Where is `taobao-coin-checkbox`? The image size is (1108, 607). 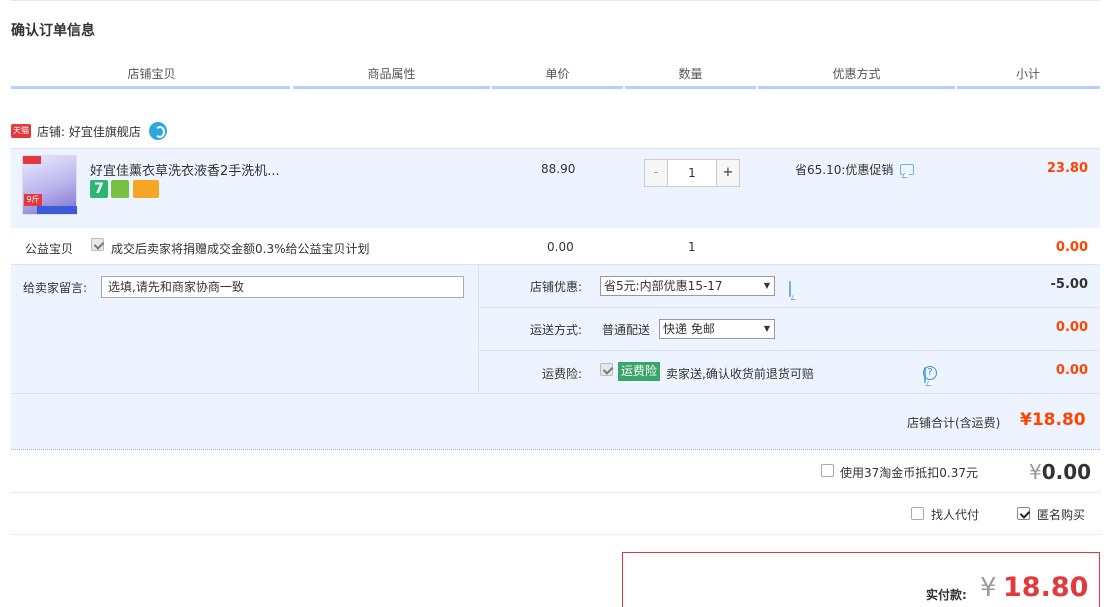
taobao-coin-checkbox is located at coordinates (827, 470).